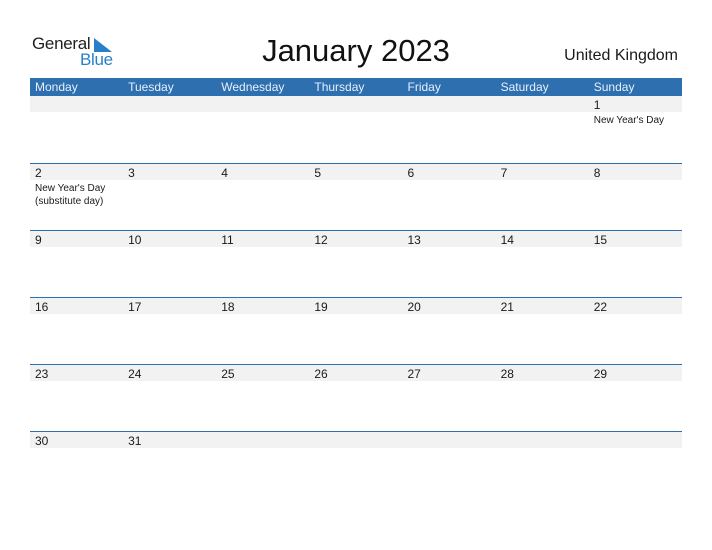 This screenshot has width=712, height=550. Describe the element at coordinates (135, 307) in the screenshot. I see `day-number: 17` at that location.